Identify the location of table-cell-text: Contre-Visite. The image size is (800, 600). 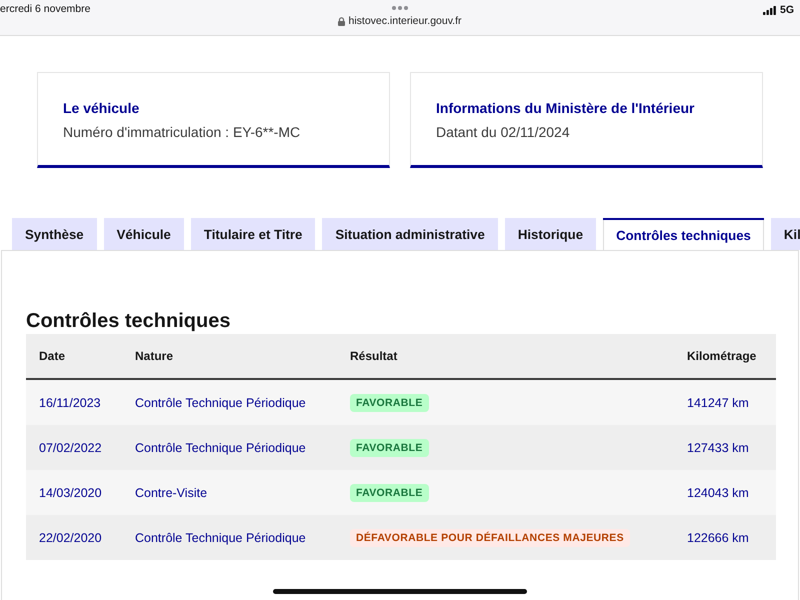
(171, 493).